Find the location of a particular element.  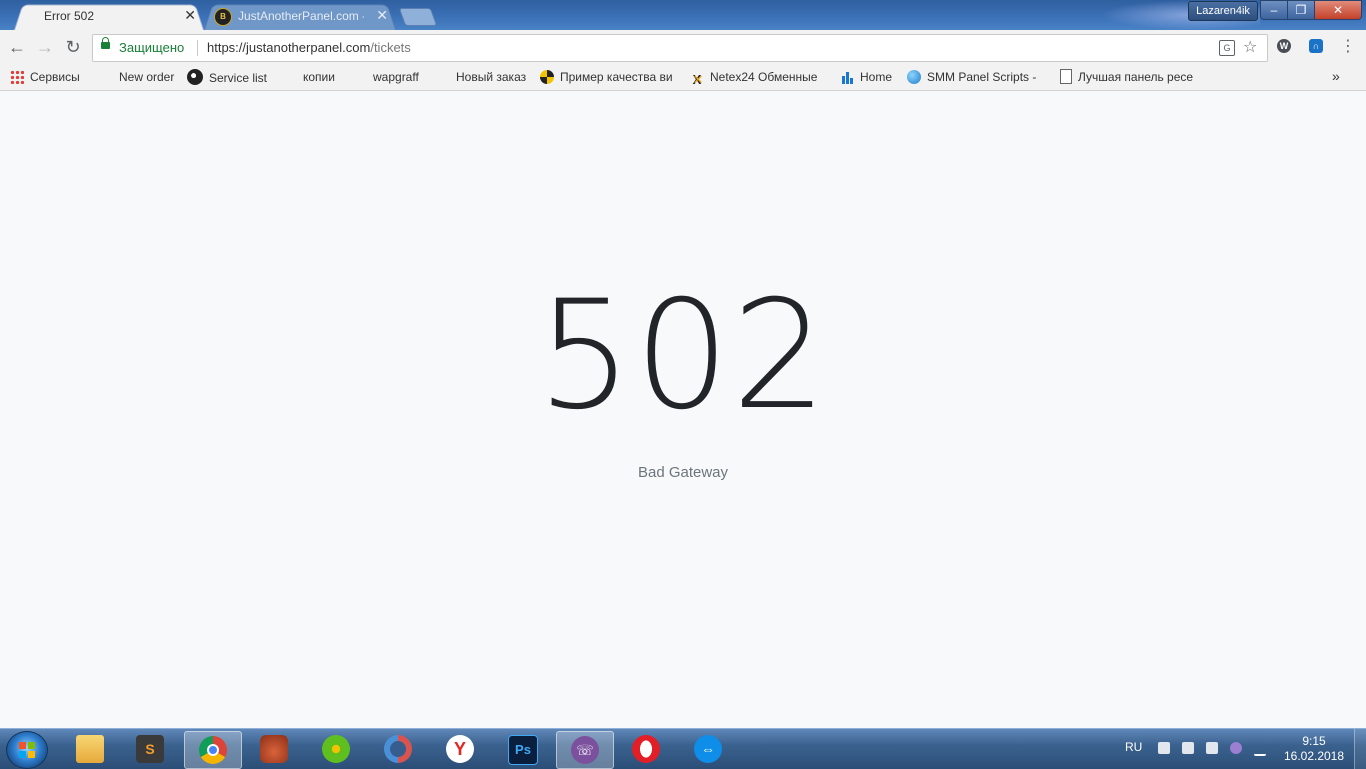

bookmark-service-list: Service list is located at coordinates (231, 77).